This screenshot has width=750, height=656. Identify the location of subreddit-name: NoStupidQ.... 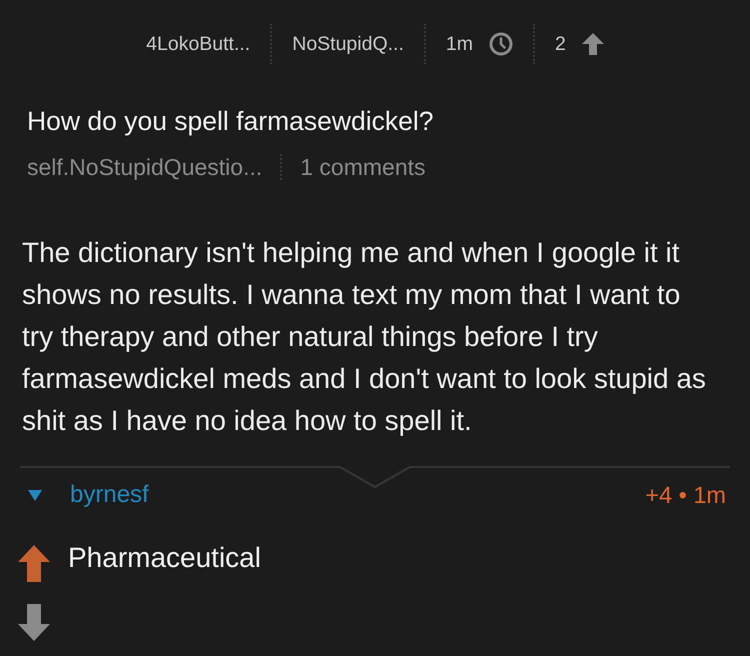
(348, 44).